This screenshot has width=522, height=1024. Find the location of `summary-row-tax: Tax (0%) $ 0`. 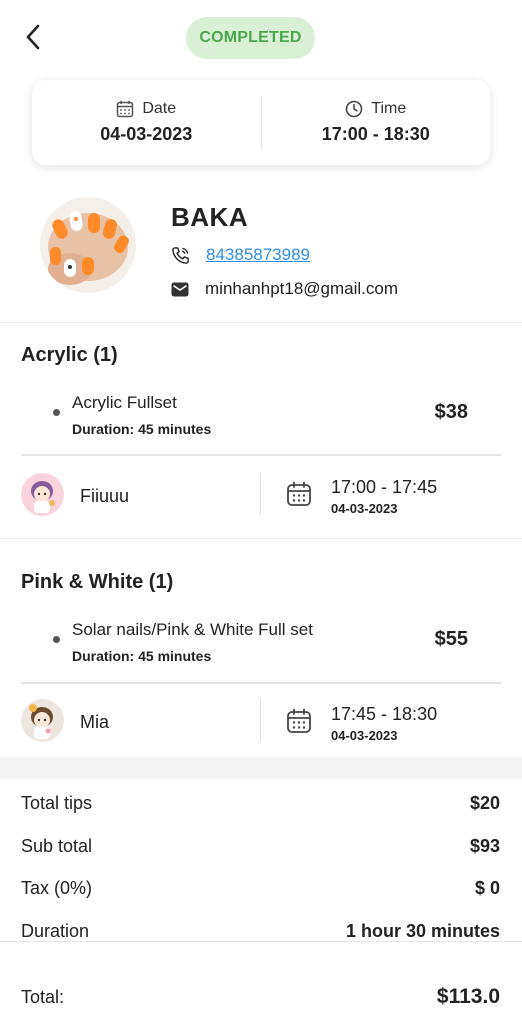

summary-row-tax: Tax (0%) $ 0 is located at coordinates (260, 888).